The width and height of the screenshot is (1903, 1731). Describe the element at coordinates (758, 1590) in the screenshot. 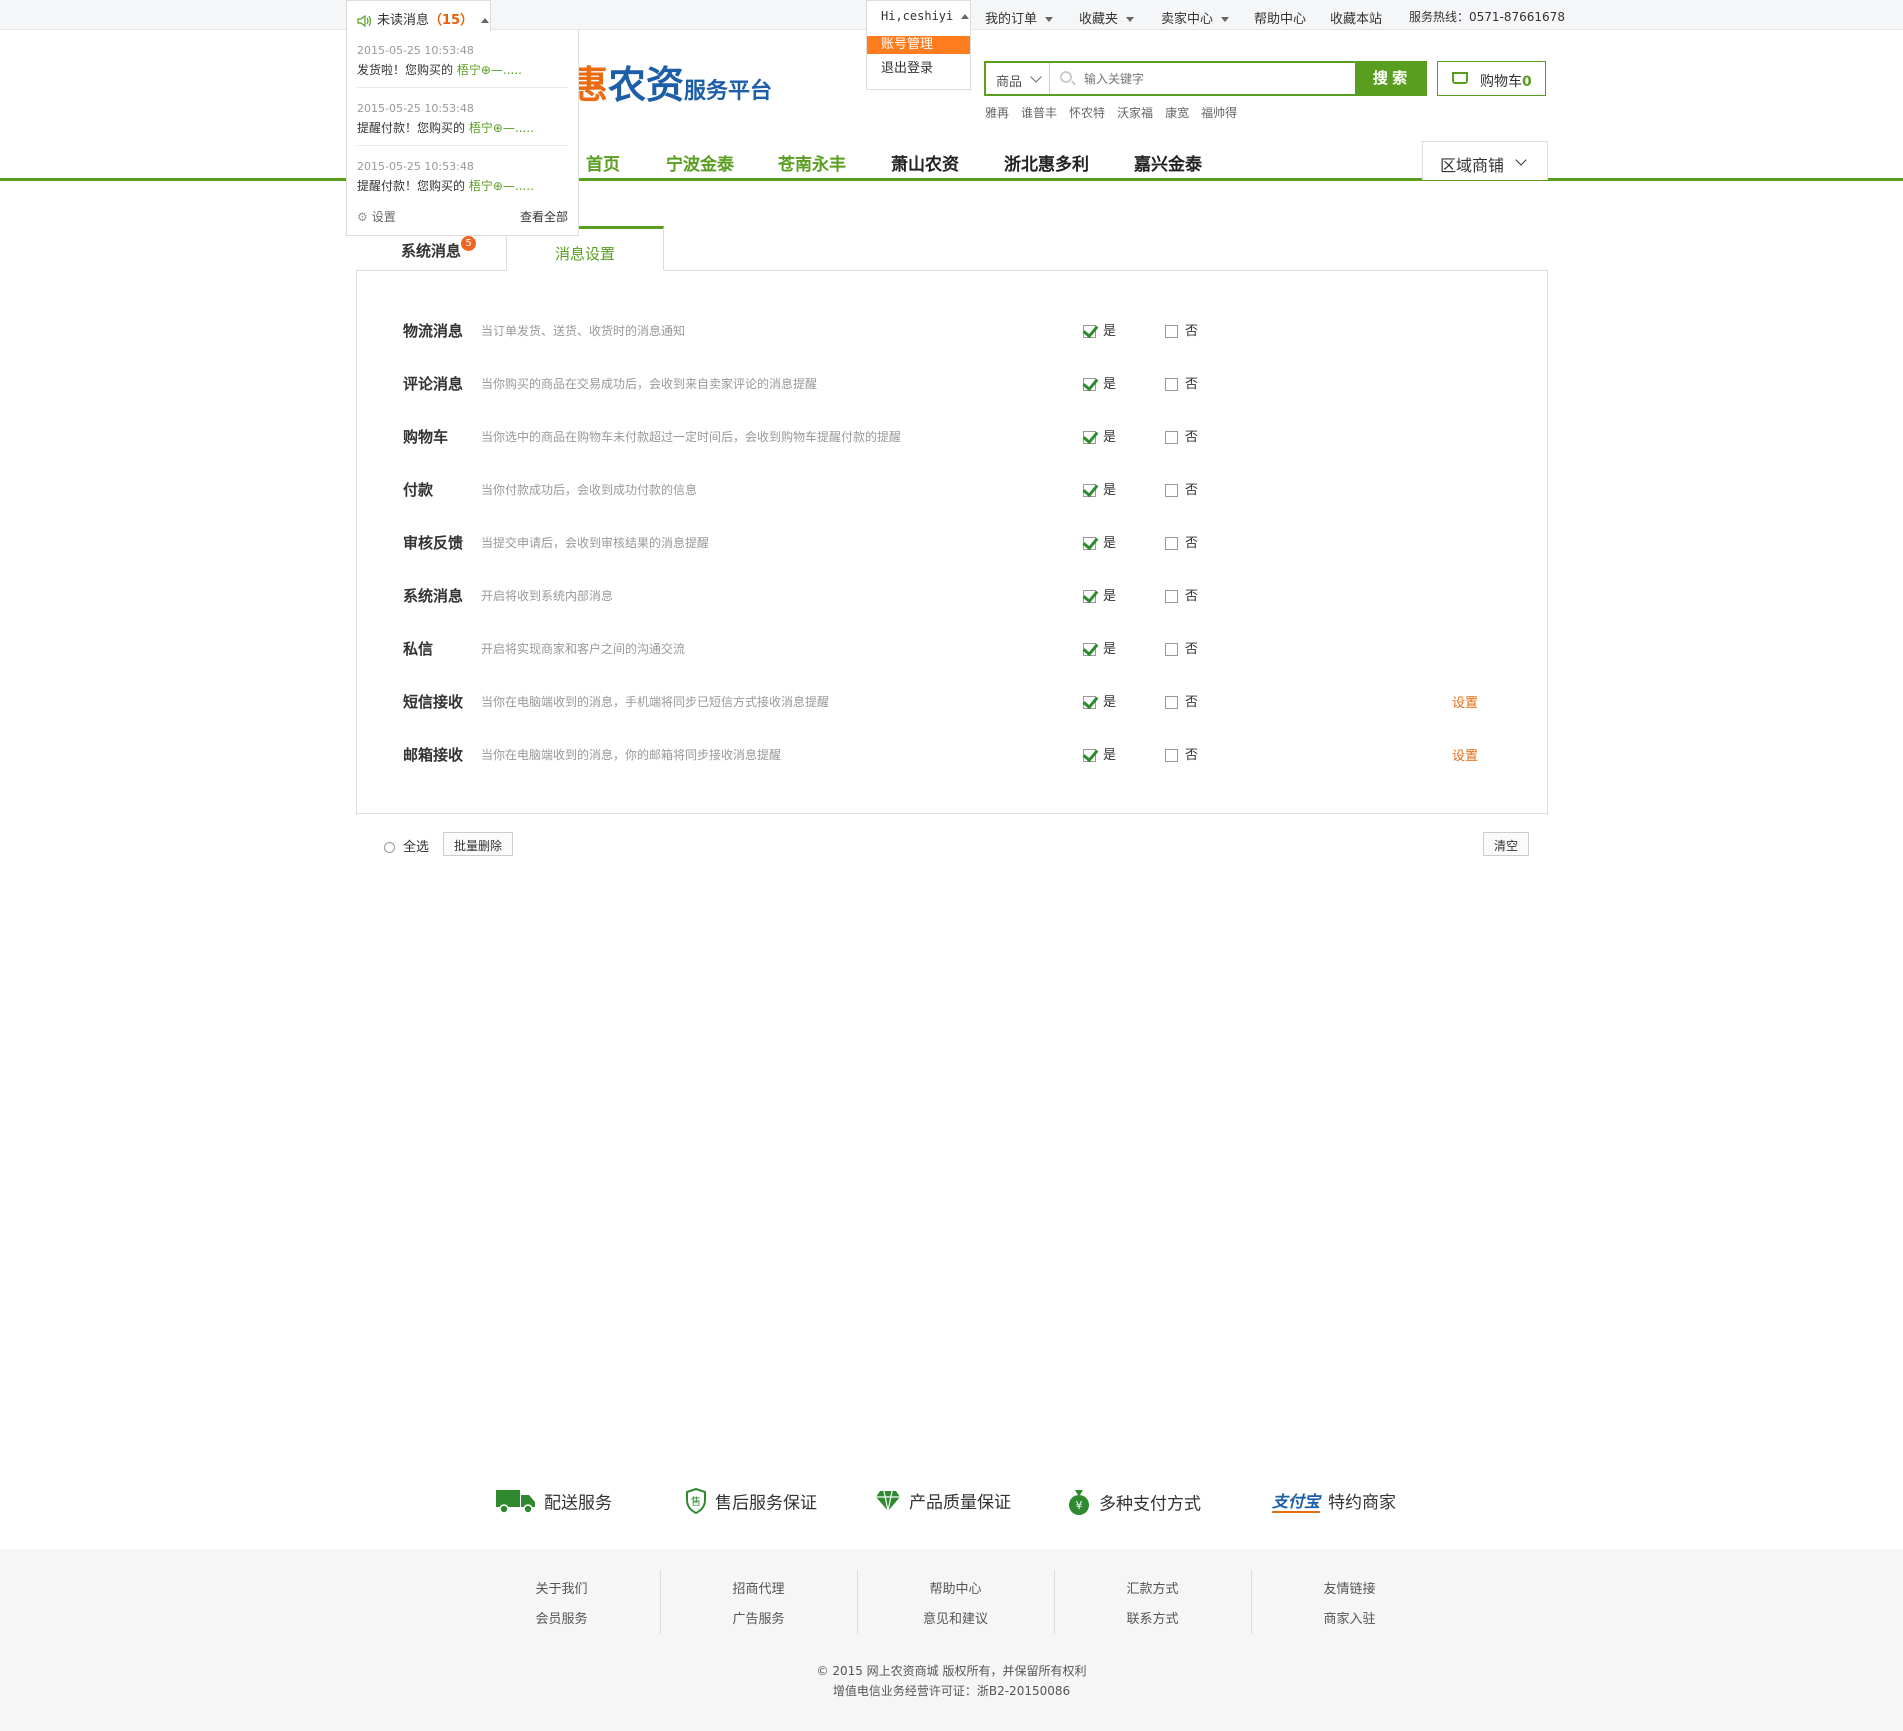

I see `footer-link: 招商代理` at that location.